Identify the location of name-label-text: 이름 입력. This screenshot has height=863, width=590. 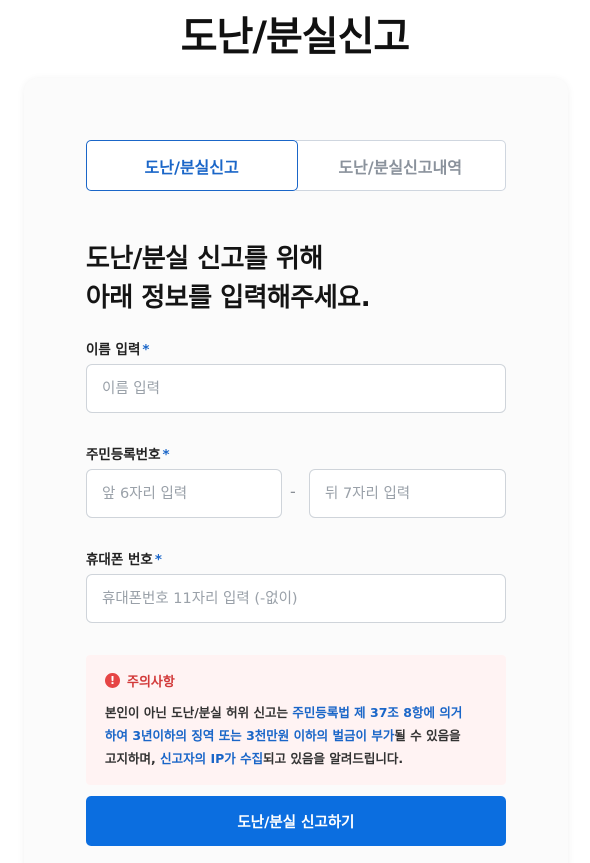
(113, 350).